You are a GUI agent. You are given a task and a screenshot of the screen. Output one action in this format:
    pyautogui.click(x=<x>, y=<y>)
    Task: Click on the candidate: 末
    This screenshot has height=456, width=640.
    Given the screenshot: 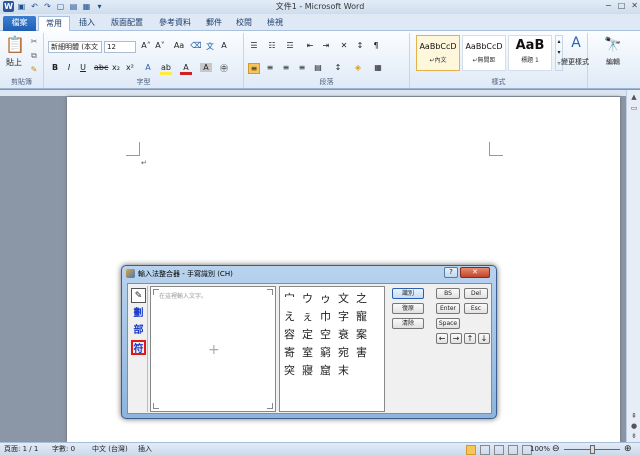 What is the action you would take?
    pyautogui.click(x=343, y=371)
    